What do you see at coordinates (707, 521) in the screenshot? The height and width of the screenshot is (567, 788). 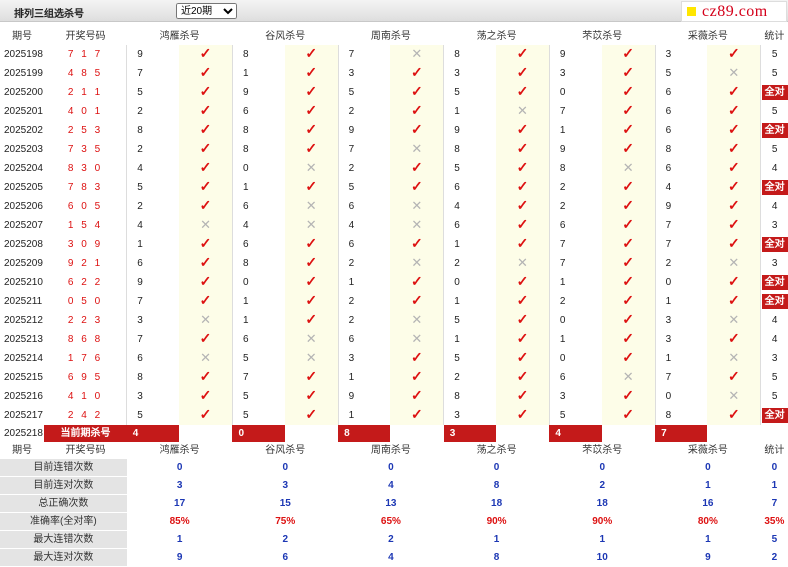 I see `summary-value: 80%` at bounding box center [707, 521].